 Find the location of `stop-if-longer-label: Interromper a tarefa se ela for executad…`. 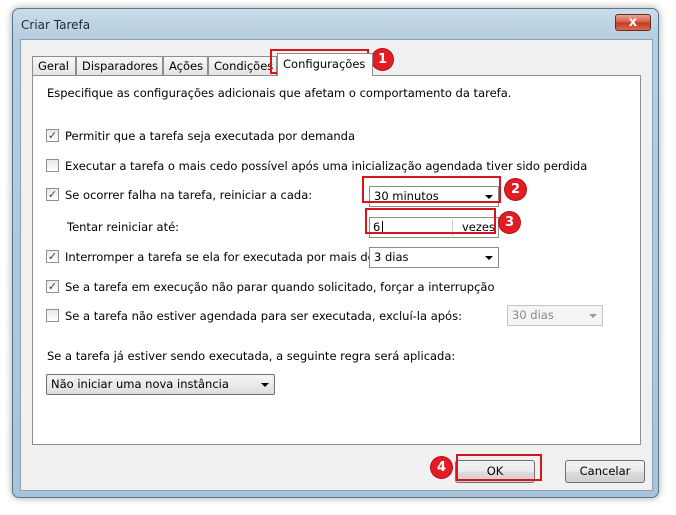

stop-if-longer-label: Interromper a tarefa se ela for executad… is located at coordinates (222, 257).